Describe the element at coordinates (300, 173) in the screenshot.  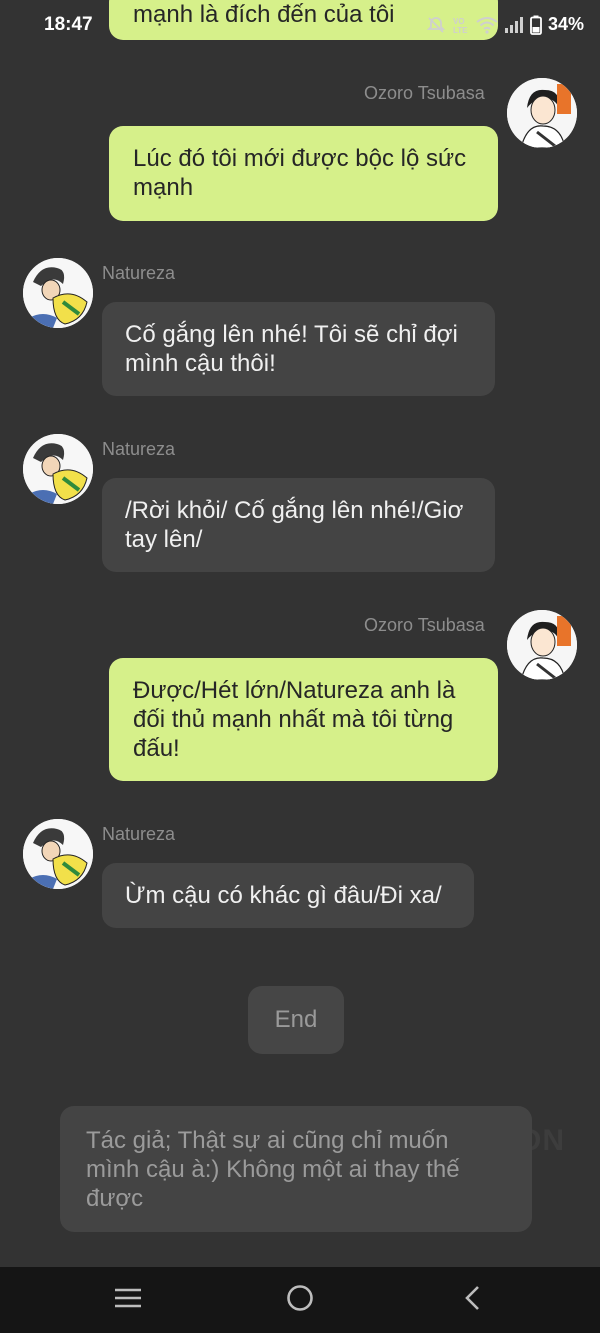
I see `message-text: Lúc đó tôi mới được bộc lộ sức mạnh` at that location.